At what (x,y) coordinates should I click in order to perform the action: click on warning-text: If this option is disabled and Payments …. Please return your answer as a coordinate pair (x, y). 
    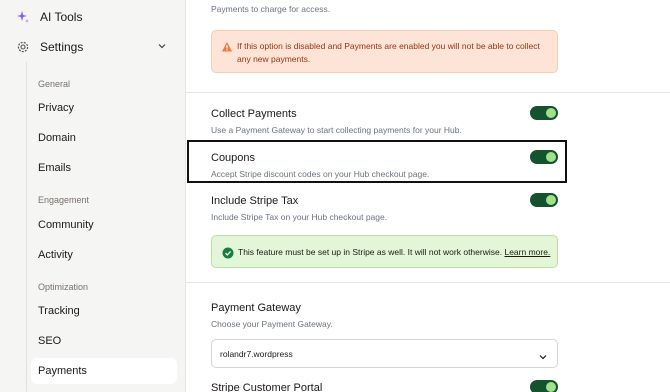
    Looking at the image, I should click on (388, 52).